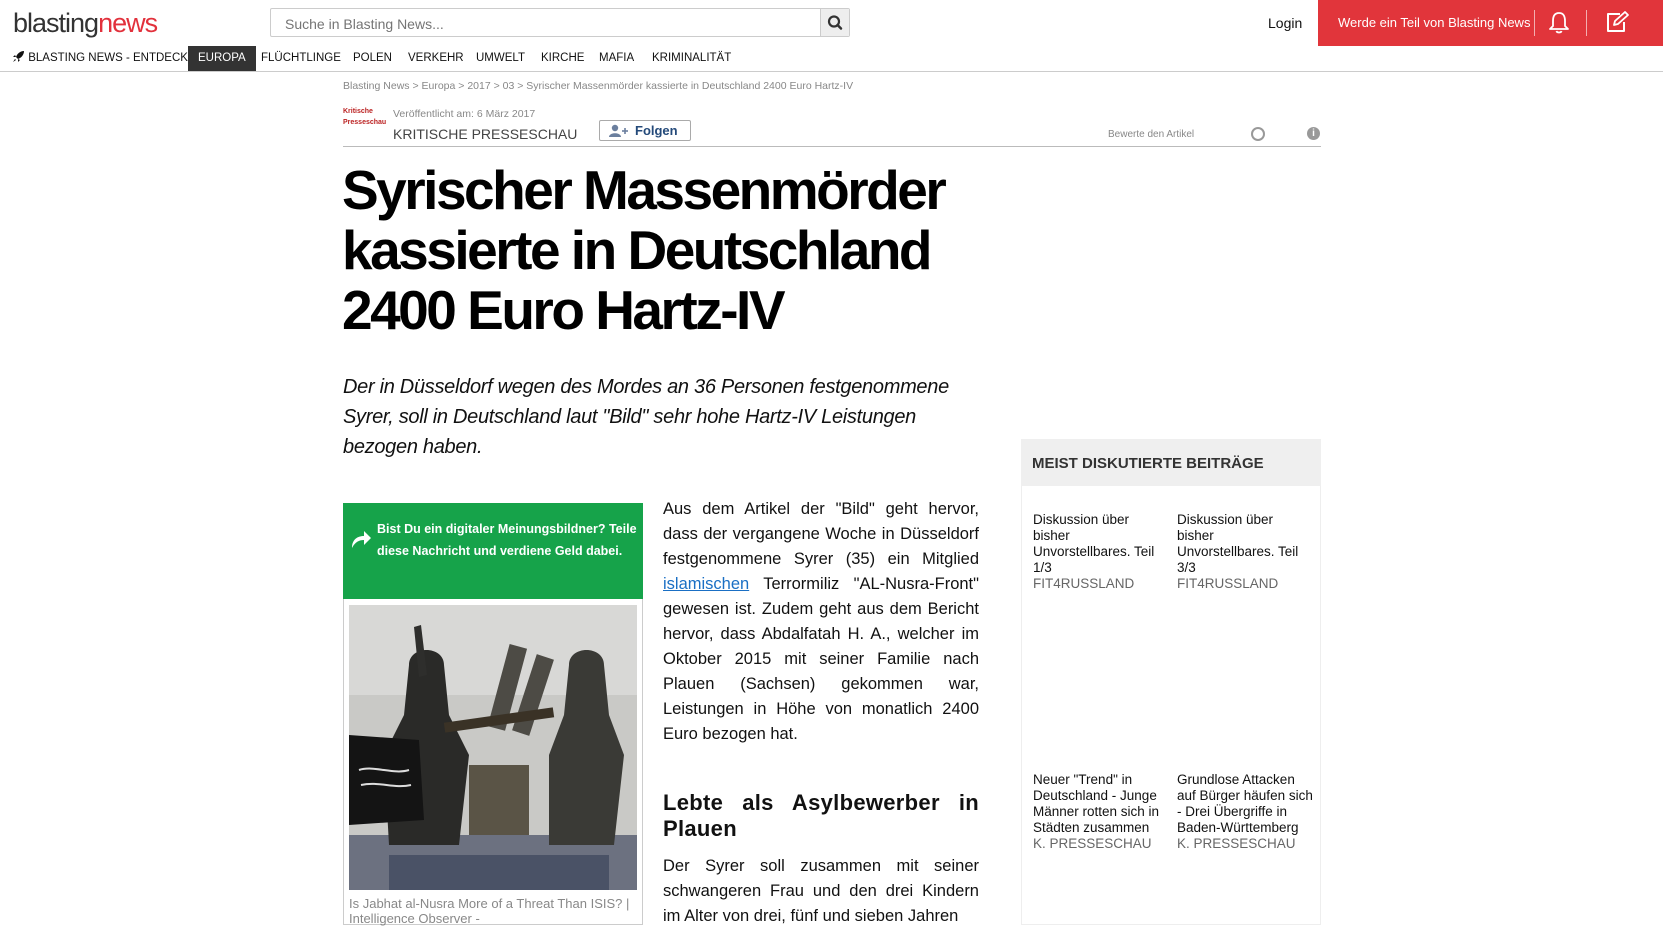 The width and height of the screenshot is (1663, 929). I want to click on publish-date: Veröffentlicht am: 6 März 2017, so click(464, 114).